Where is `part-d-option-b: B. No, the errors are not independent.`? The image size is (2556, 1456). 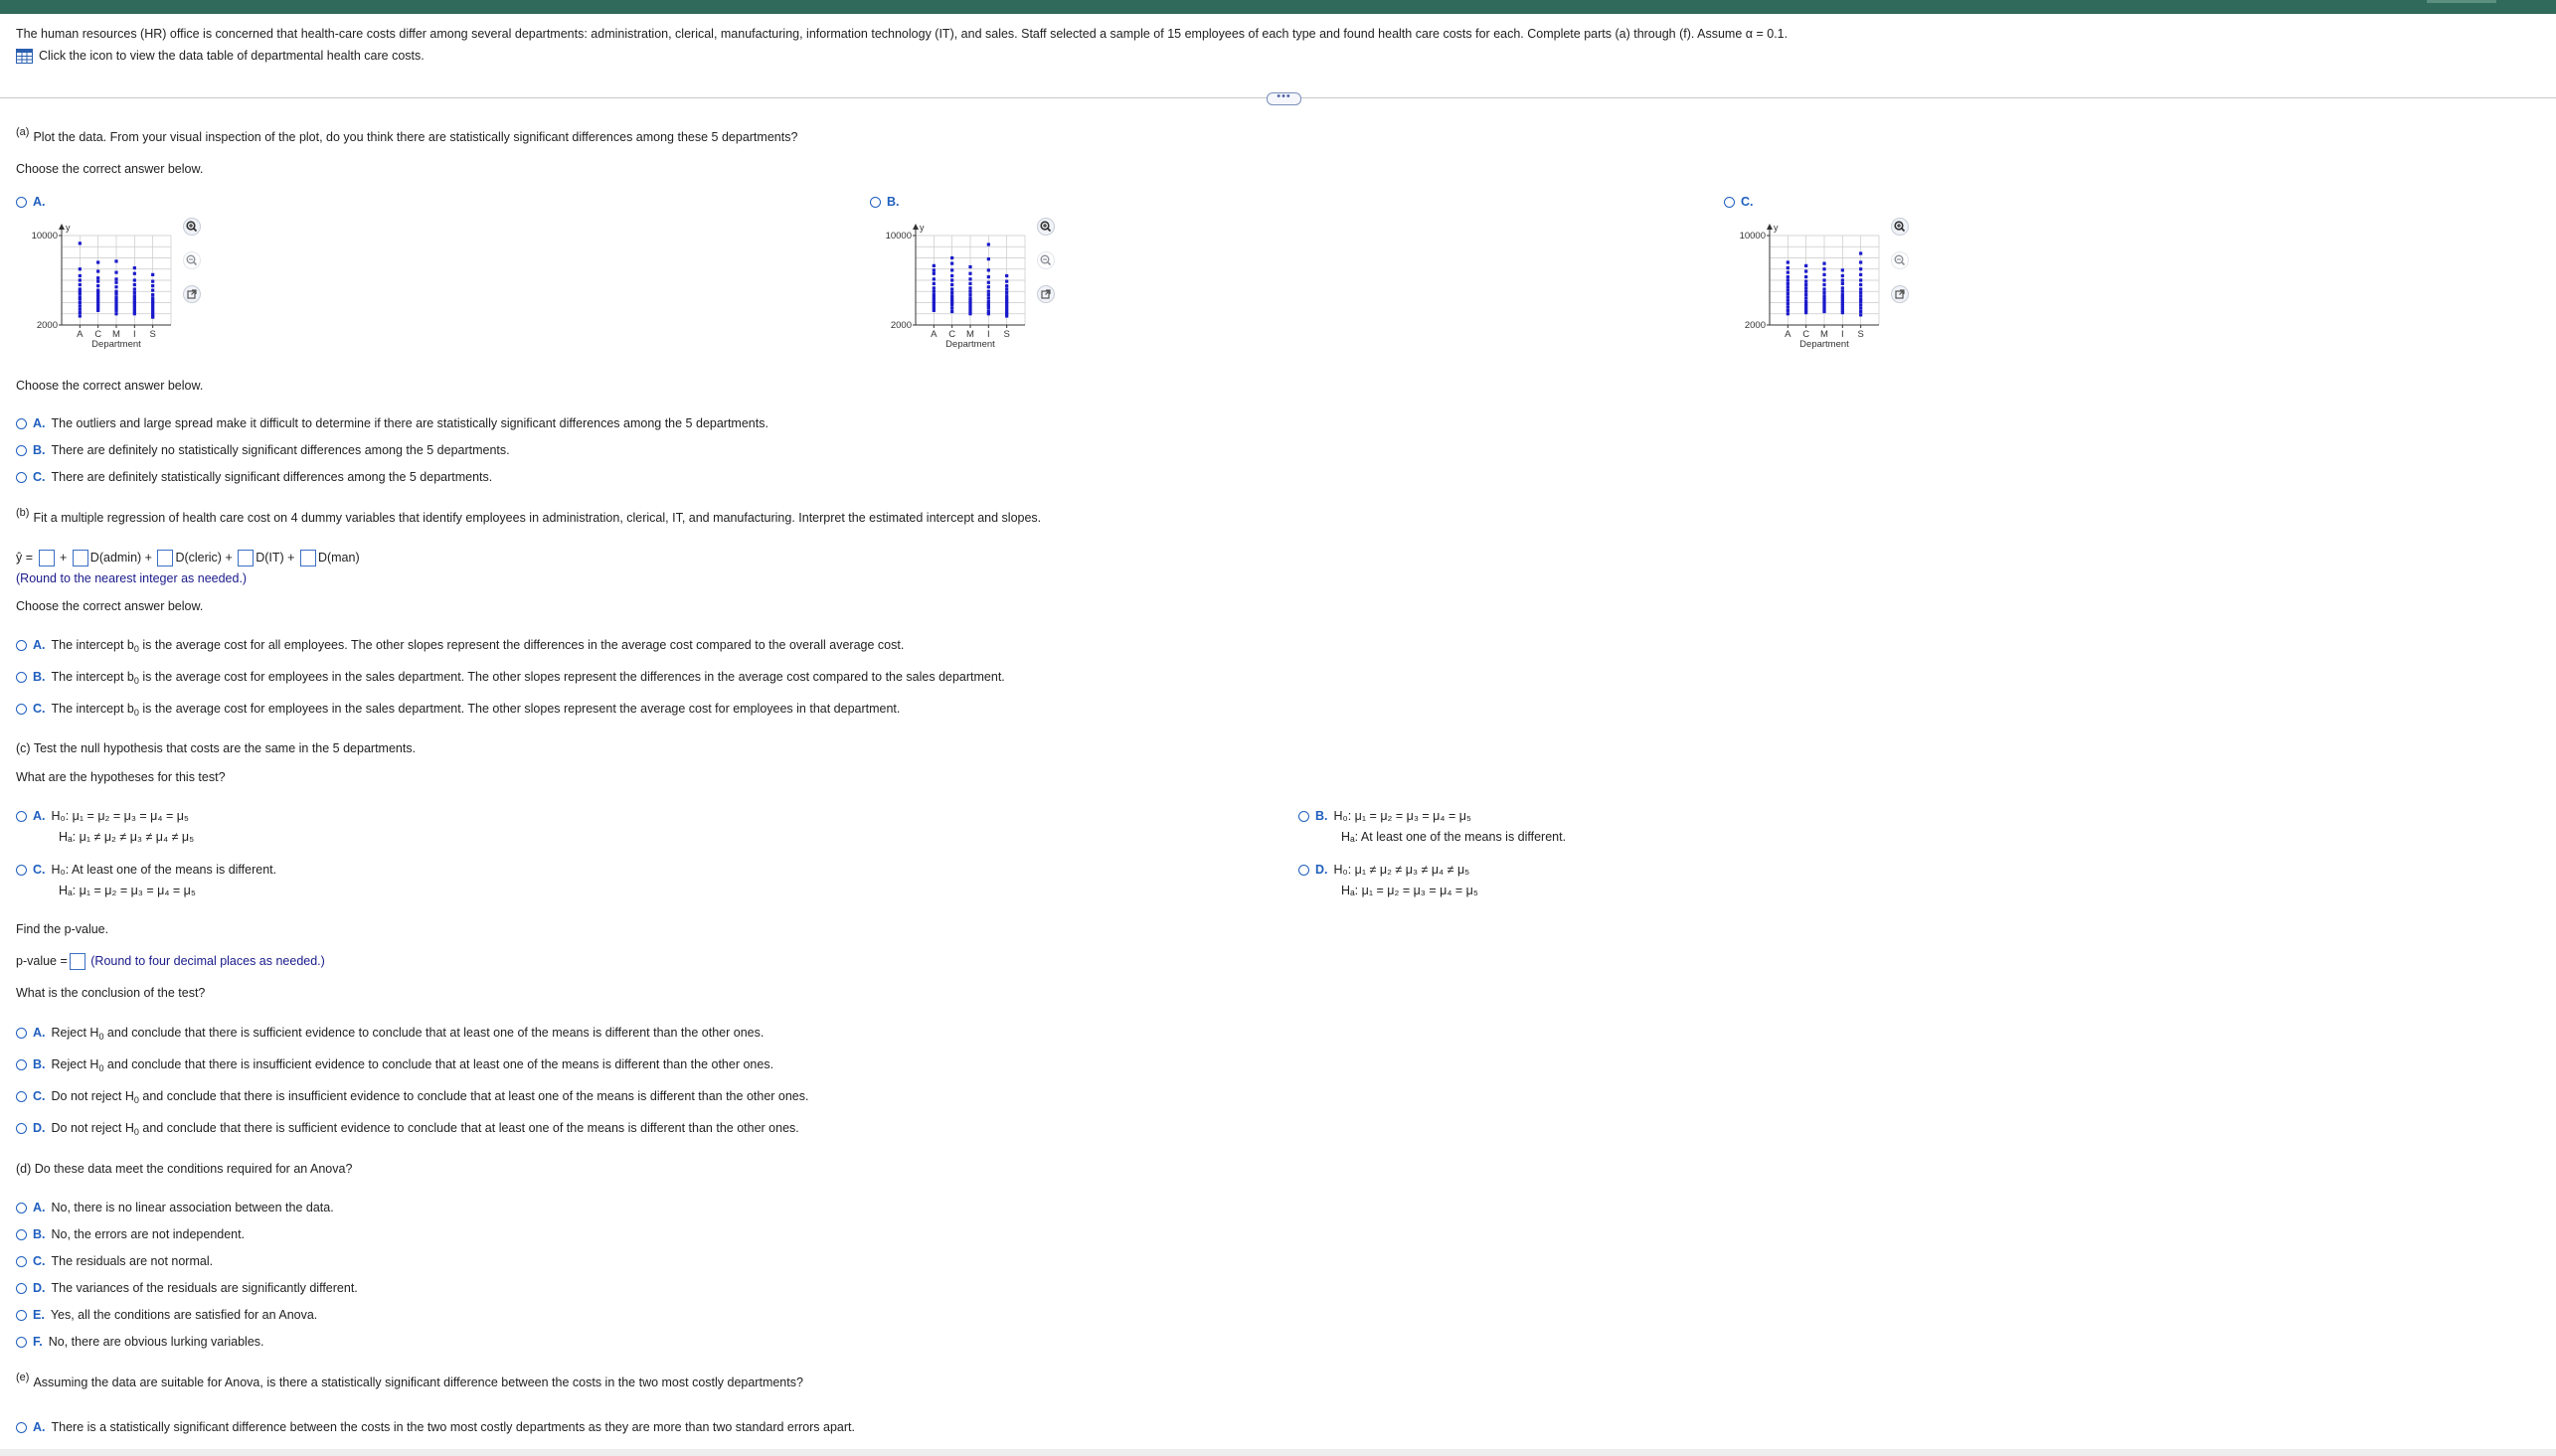
part-d-option-b: B. No, the errors are not independent. is located at coordinates (130, 1234).